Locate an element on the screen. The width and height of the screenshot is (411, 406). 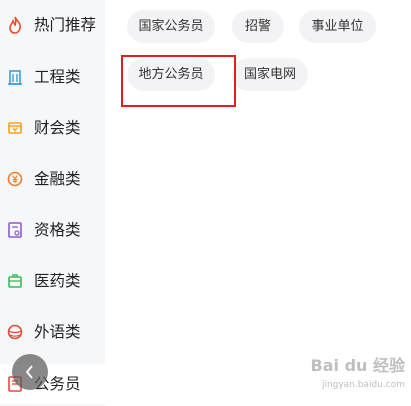
sidebar-item-label: 工程类 is located at coordinates (57, 77).